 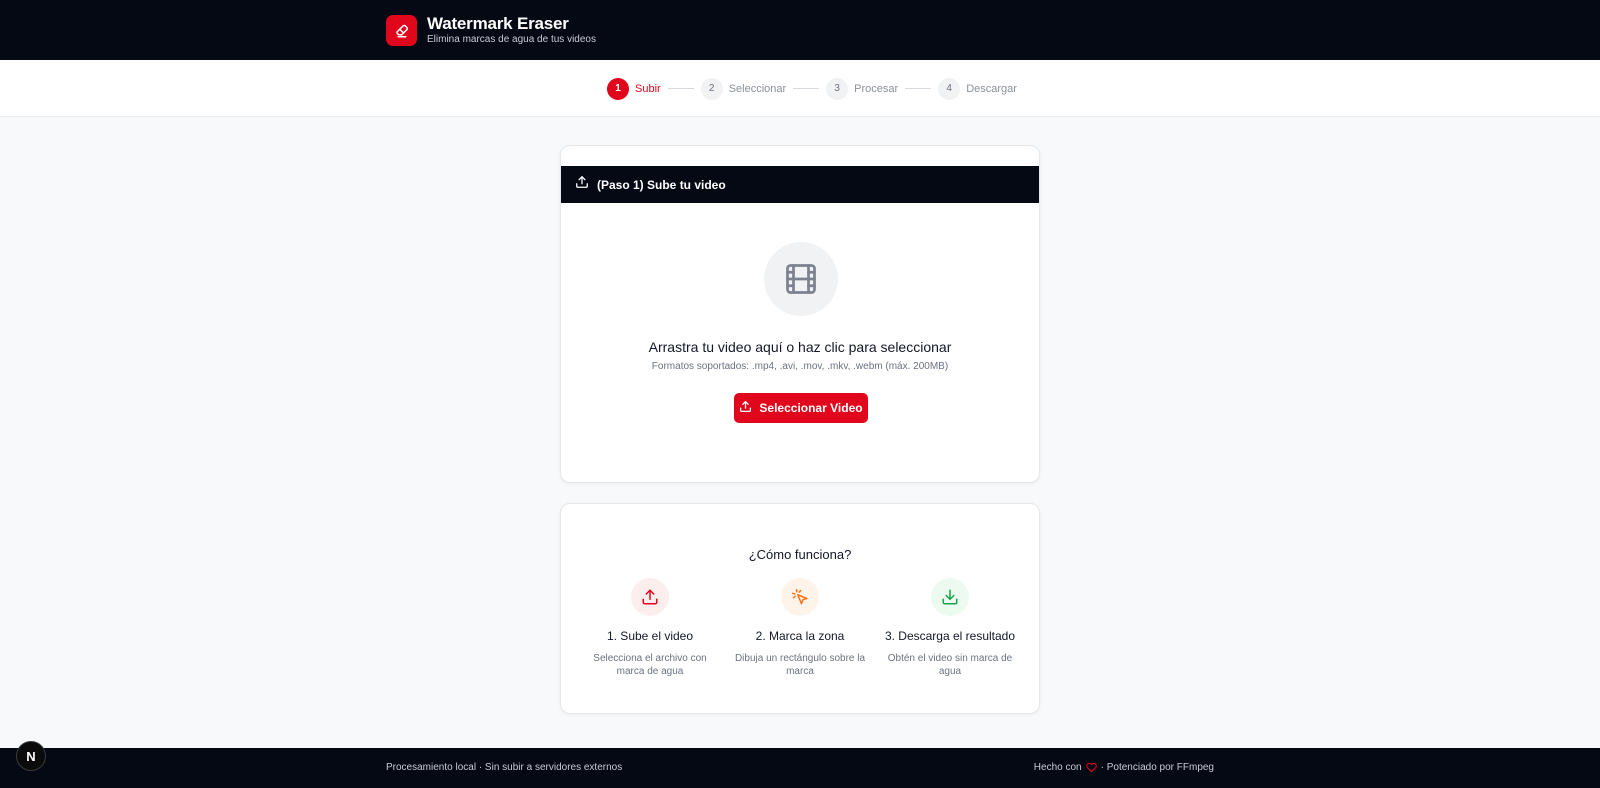 What do you see at coordinates (650, 665) in the screenshot?
I see `how-step-desc: Selecciona el archivo con marca de agua` at bounding box center [650, 665].